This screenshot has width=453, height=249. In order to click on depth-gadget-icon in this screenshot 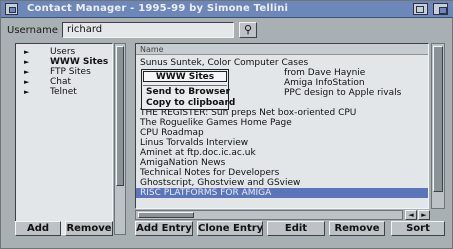, I will do `click(440, 9)`.